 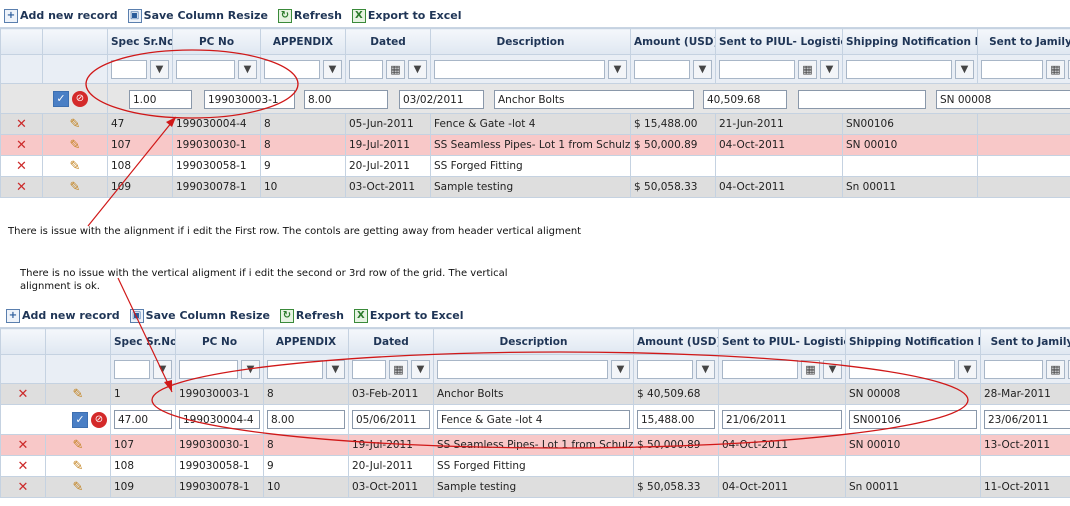 I want to click on sent-piul-filter-input, so click(x=760, y=369).